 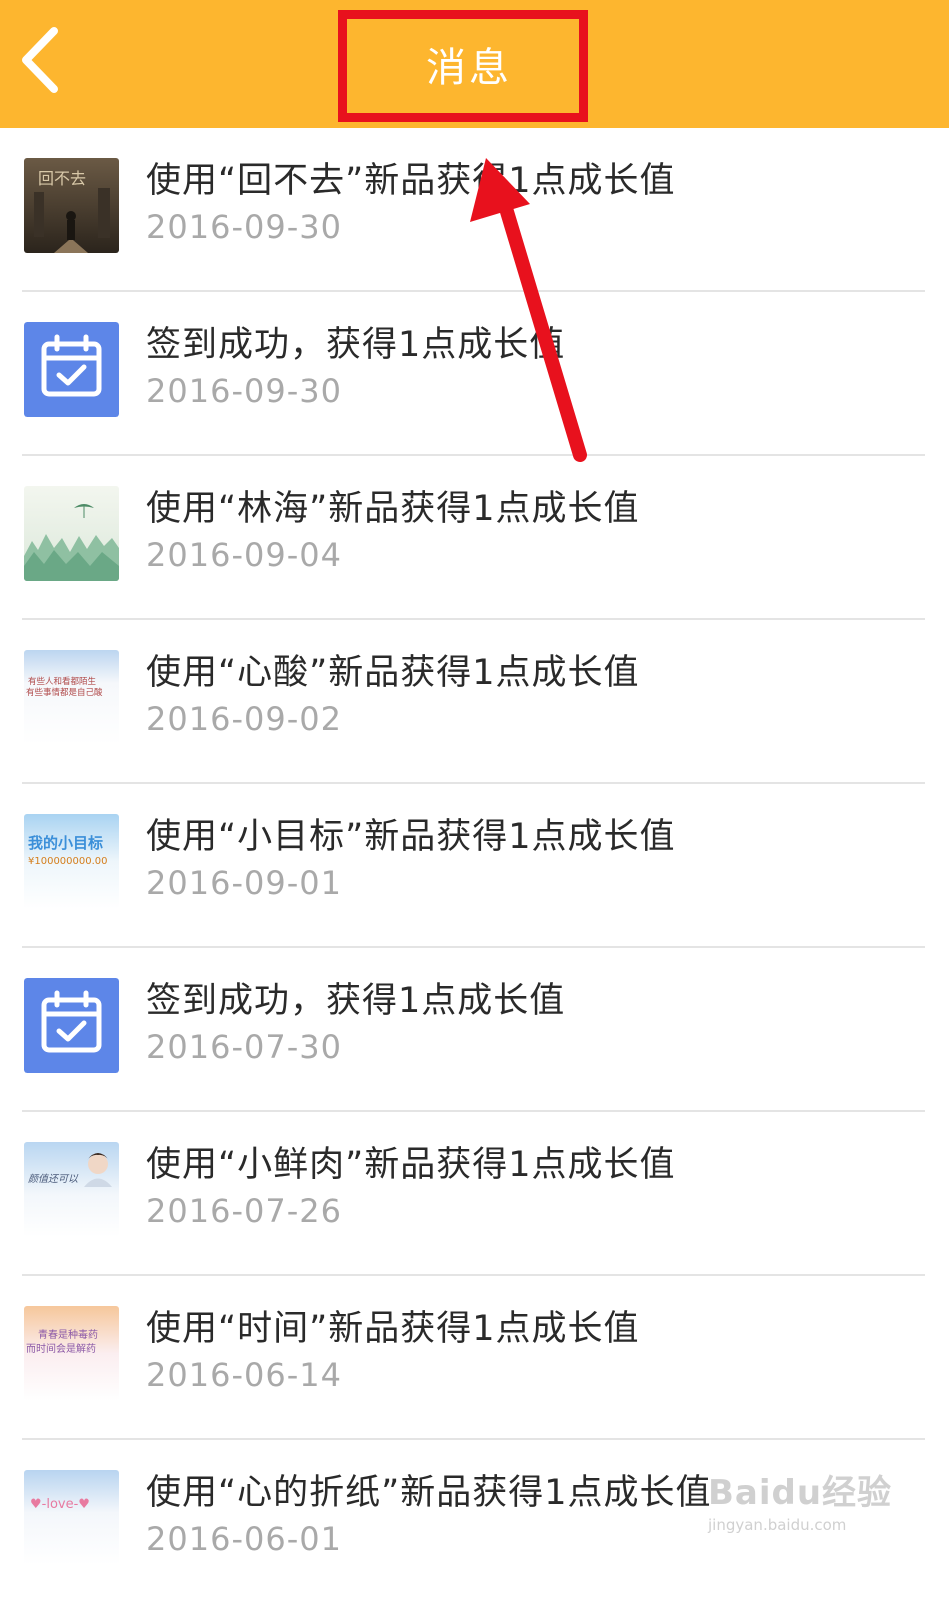 I want to click on message-date: 2016-07-30, so click(x=244, y=1047).